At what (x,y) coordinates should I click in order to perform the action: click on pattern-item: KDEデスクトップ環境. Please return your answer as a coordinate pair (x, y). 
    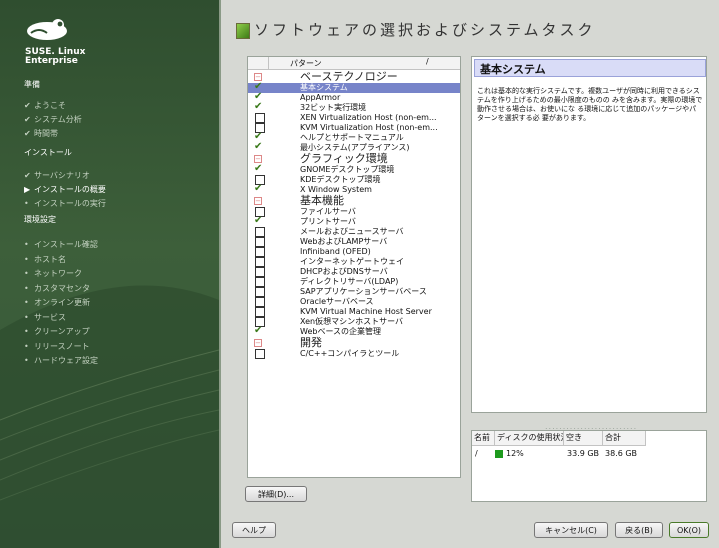
    Looking at the image, I should click on (354, 180).